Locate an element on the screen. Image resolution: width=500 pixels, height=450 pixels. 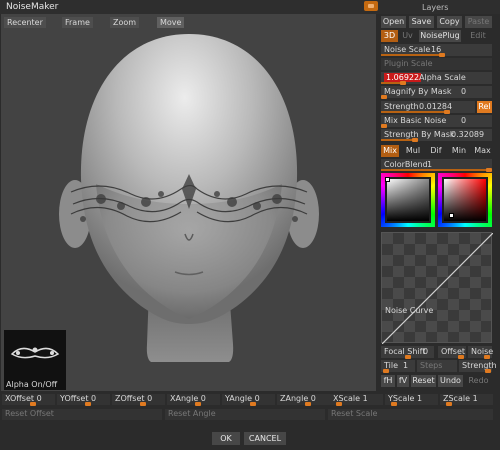
color-picker-secondary is located at coordinates (465, 200).